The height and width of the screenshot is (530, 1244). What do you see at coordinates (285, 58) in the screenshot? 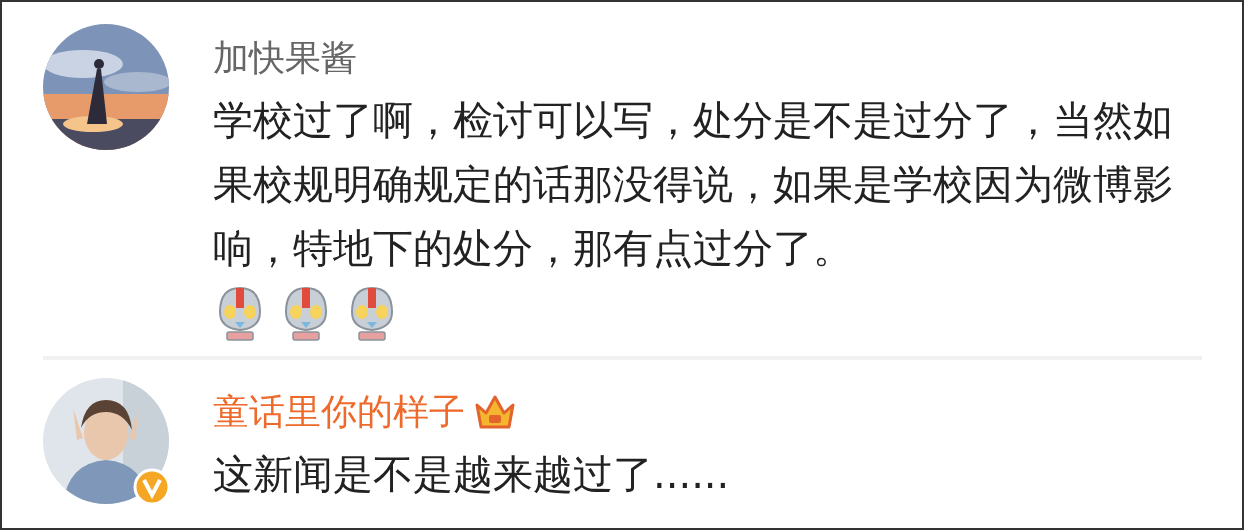
I see `author-name: 加快果酱` at bounding box center [285, 58].